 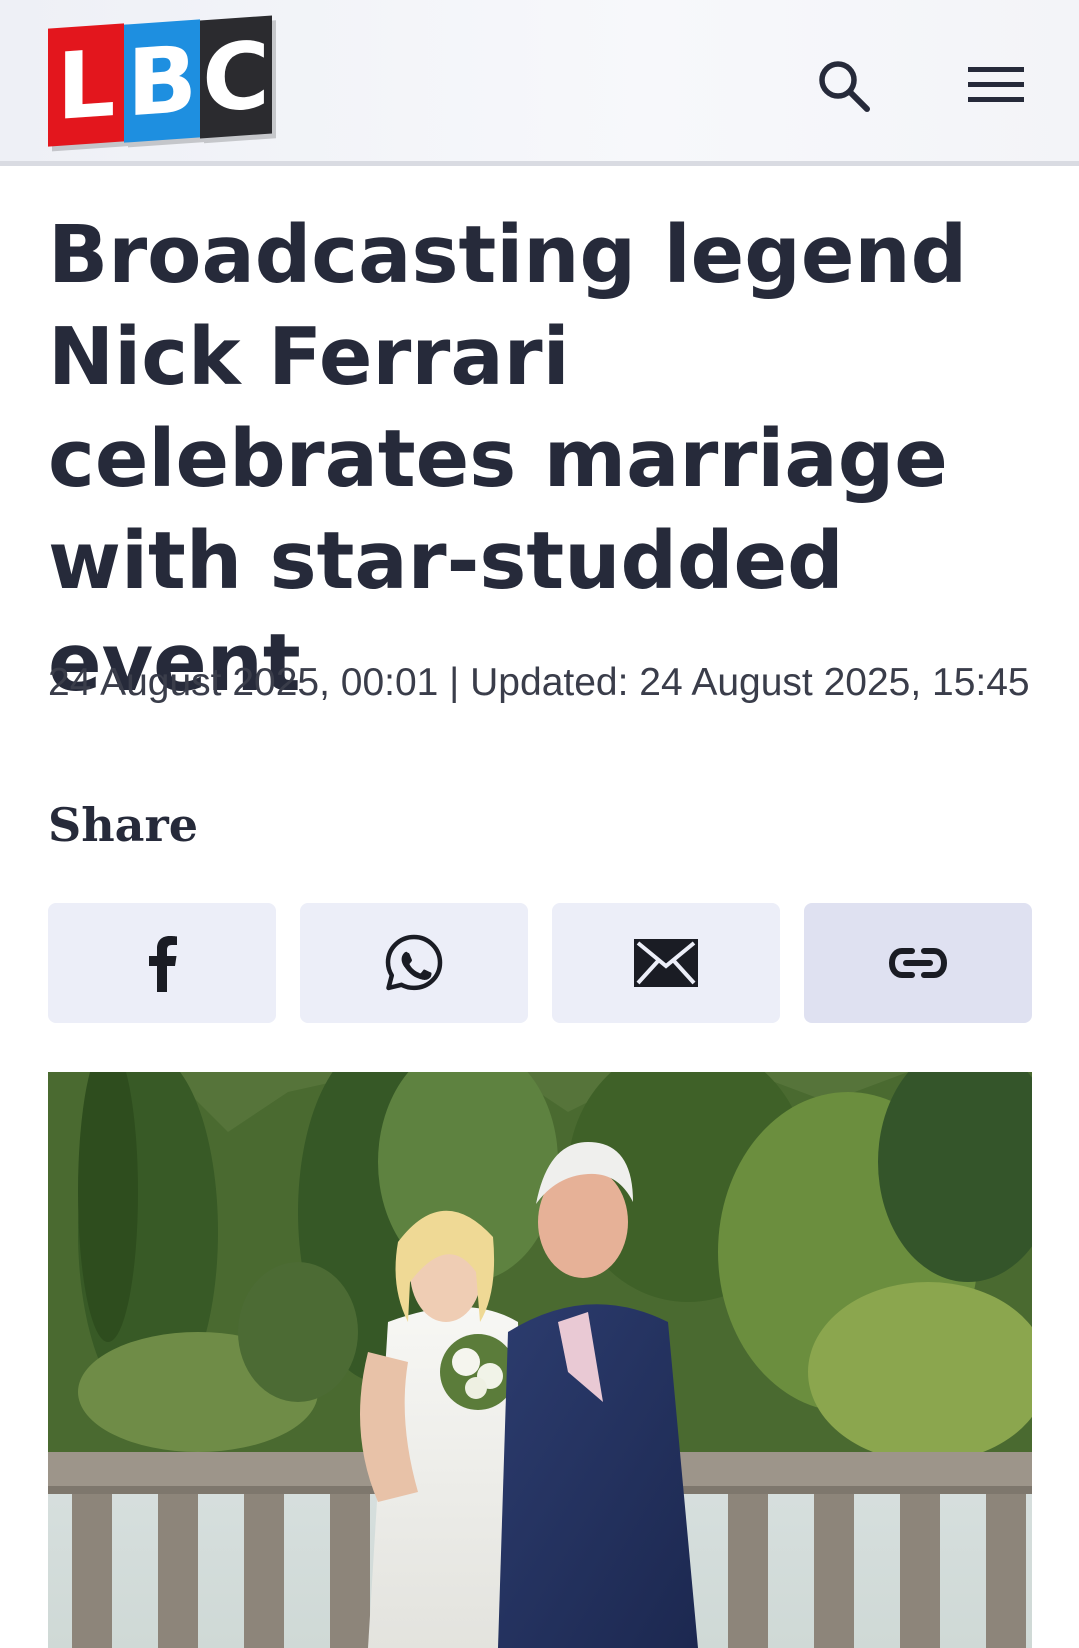 I want to click on search-icon, so click(x=844, y=86).